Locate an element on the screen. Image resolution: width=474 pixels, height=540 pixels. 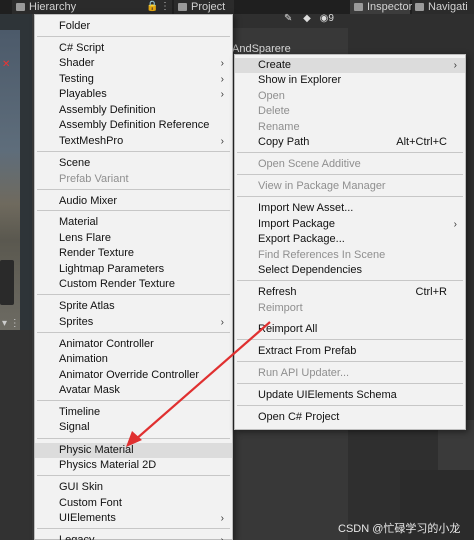
annotation-arrow is located at coordinates (198, 384).